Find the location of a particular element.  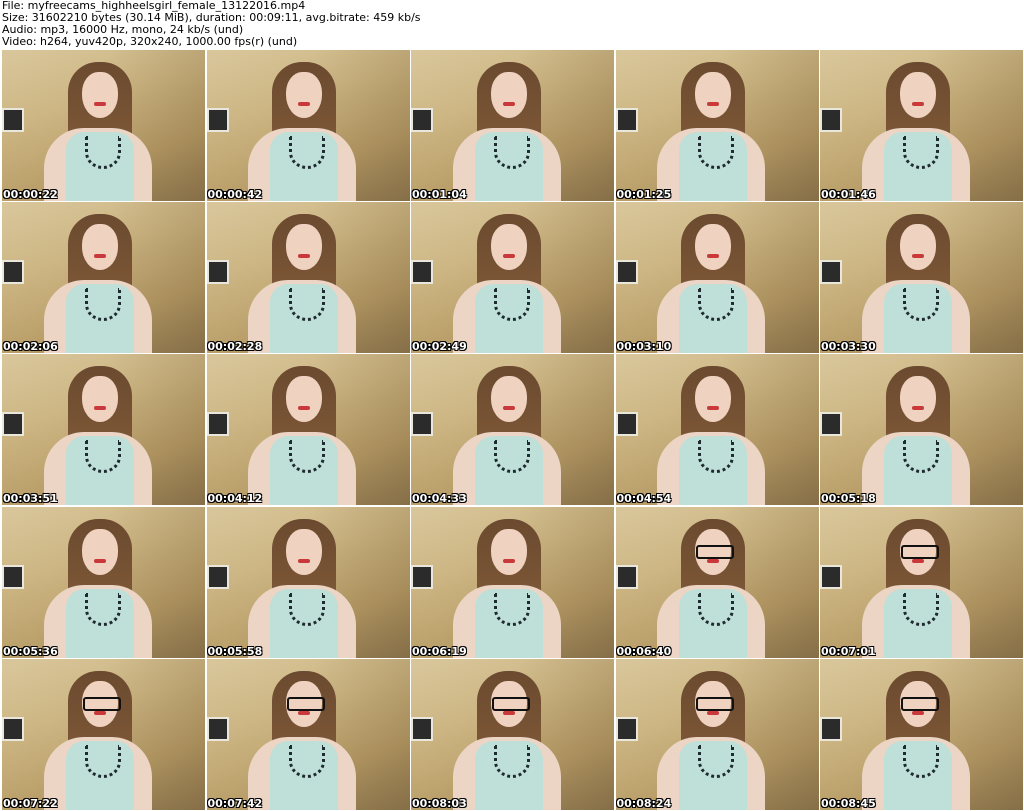

thumbnail-timestamp: 00:07:01 is located at coordinates (848, 651).